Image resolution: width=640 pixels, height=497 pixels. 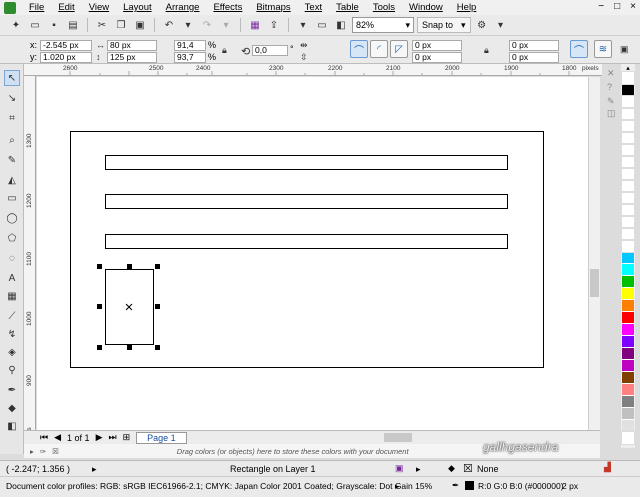 I want to click on crop-tool-icon: ⌗, so click(x=12, y=118).